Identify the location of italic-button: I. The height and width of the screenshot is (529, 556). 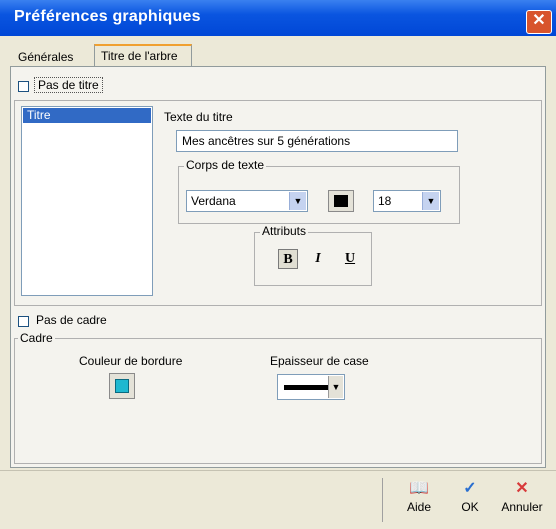
(318, 259).